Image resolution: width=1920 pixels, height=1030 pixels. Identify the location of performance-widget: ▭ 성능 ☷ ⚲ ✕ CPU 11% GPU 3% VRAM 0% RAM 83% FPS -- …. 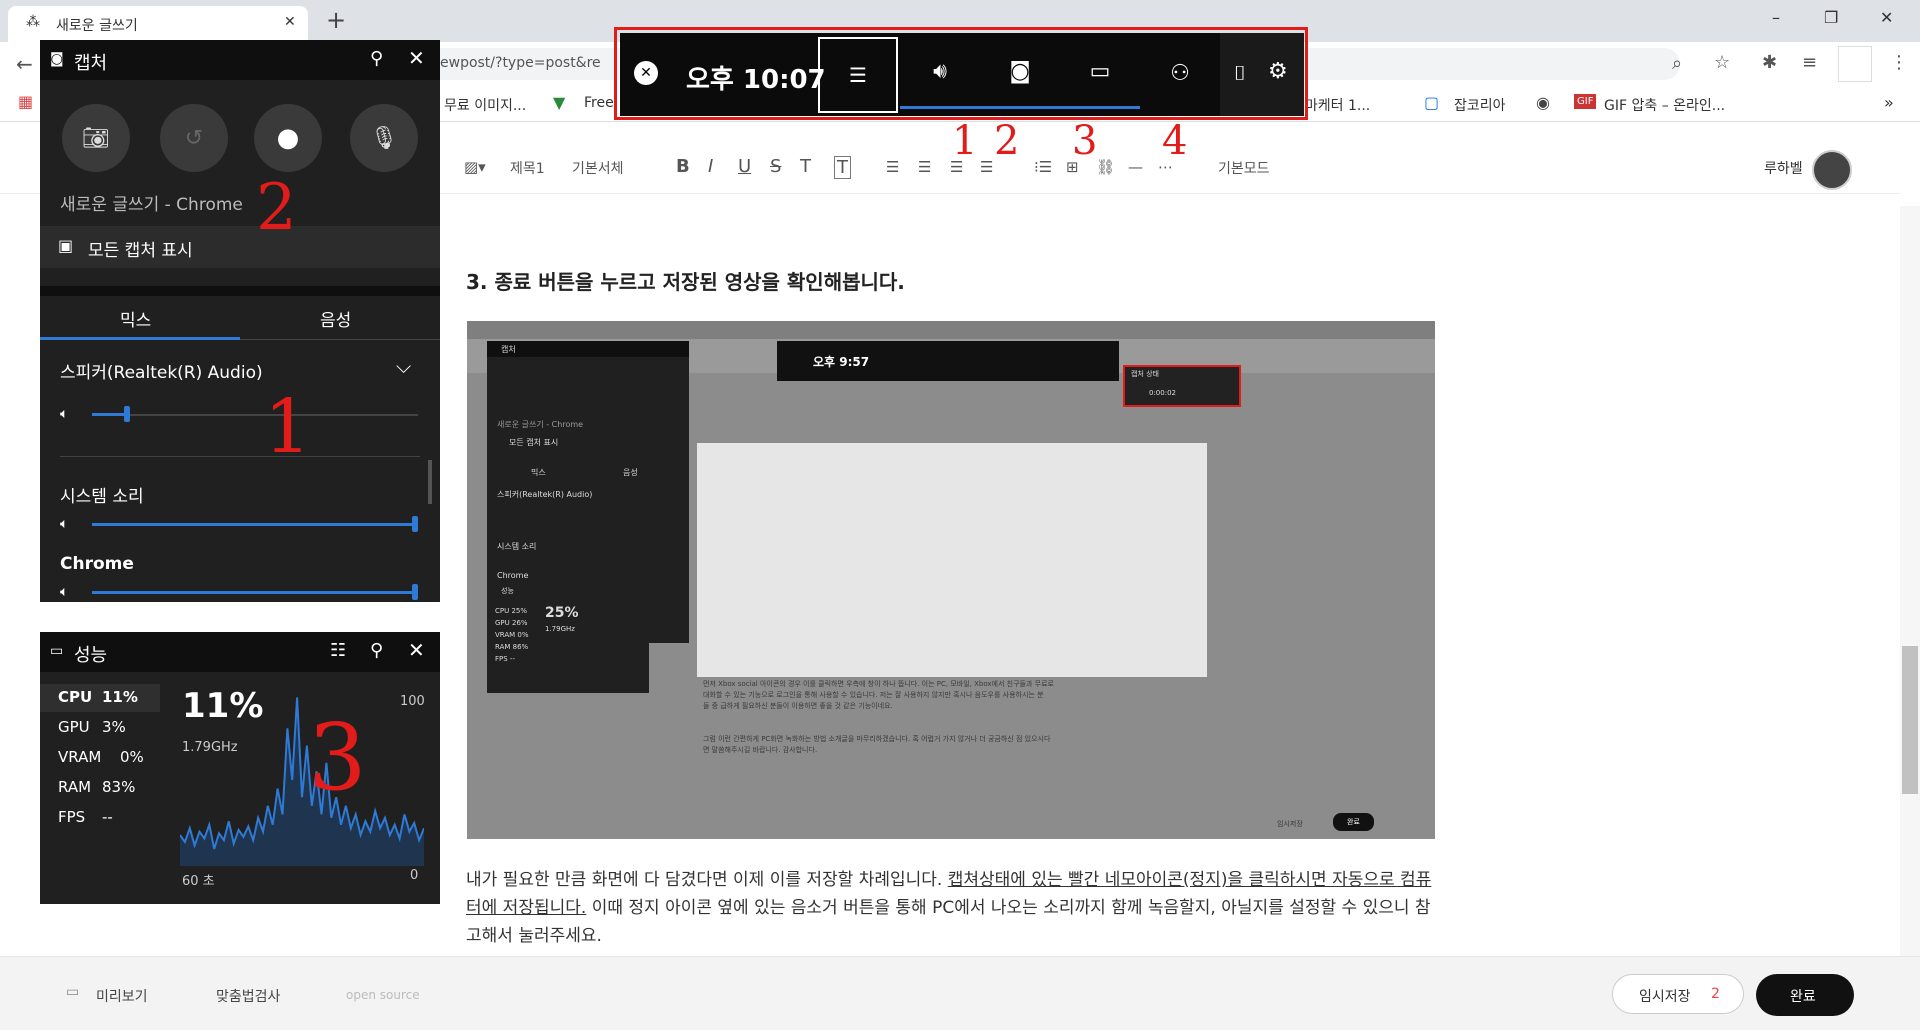
(240, 768).